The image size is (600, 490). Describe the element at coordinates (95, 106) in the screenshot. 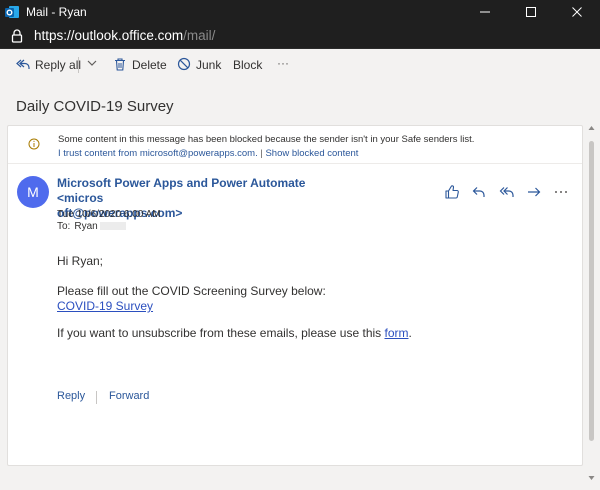

I see `message-subject: Daily COVID-19 Survey` at that location.